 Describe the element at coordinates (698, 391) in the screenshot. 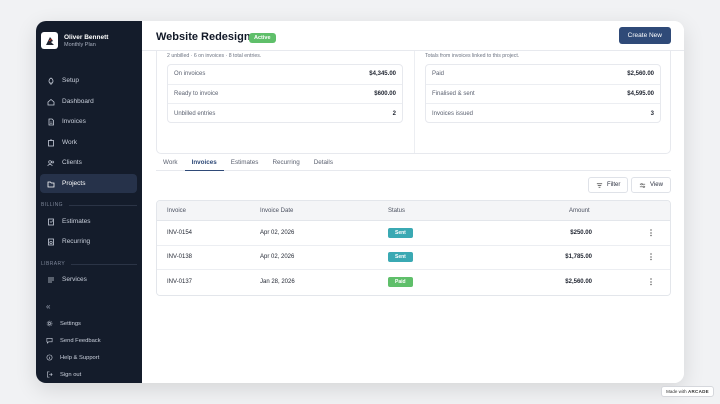

I see `arcade-brand: ARCADE` at that location.